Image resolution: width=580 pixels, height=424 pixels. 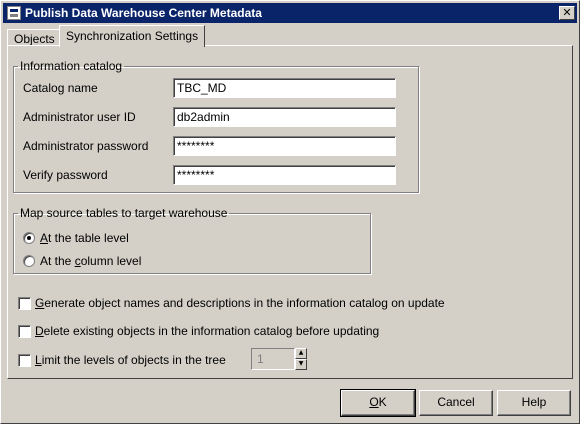 What do you see at coordinates (24, 331) in the screenshot?
I see `delete-existing-checkbox` at bounding box center [24, 331].